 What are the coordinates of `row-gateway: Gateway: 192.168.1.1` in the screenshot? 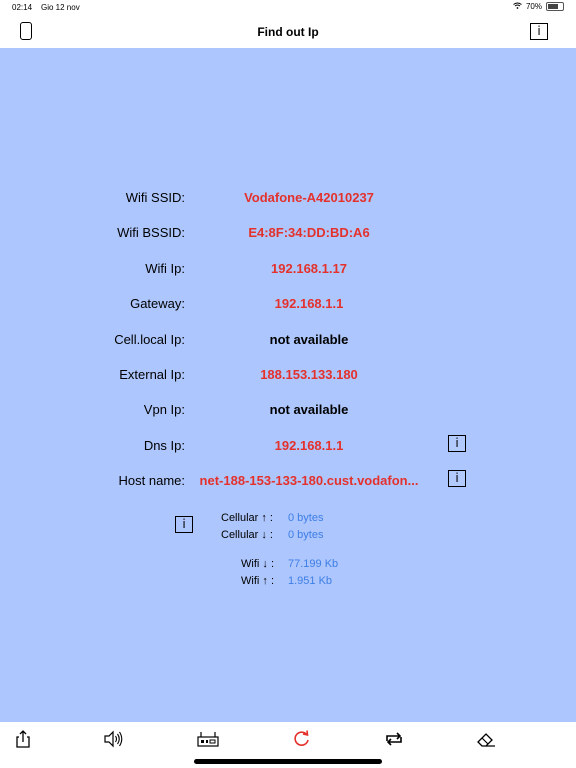 It's located at (288, 303).